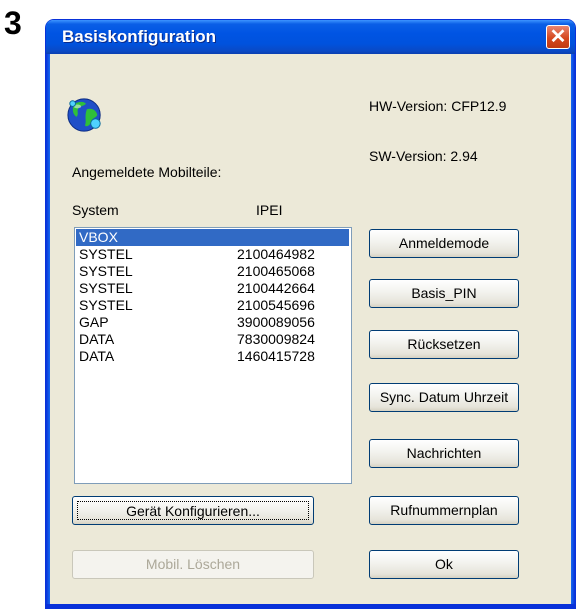  I want to click on list-item-ipei: 2100464982, so click(276, 254).